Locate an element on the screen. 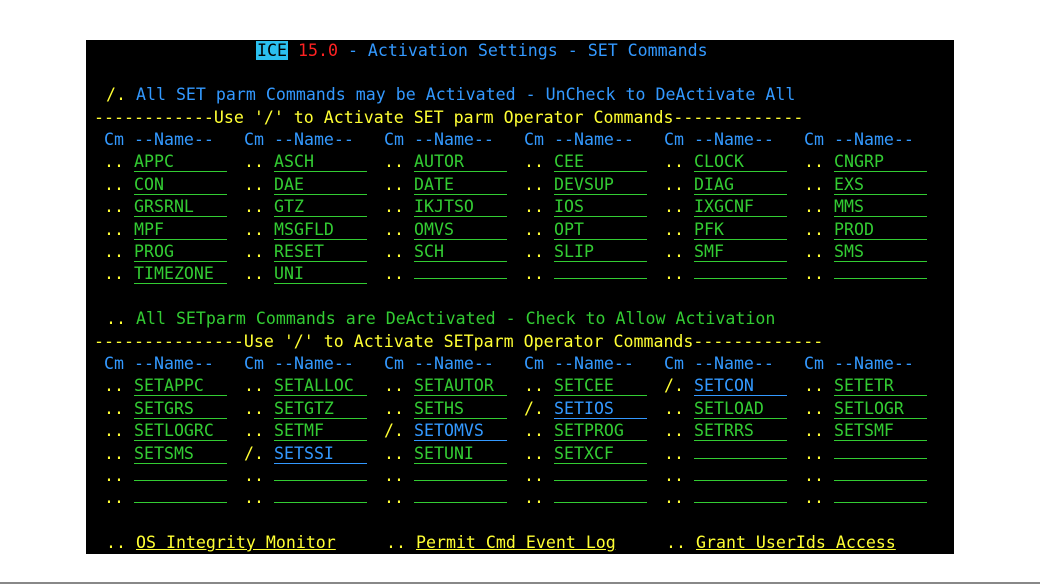 Image resolution: width=1040 pixels, height=584 pixels. command-name-field: SETSSI is located at coordinates (320, 454).